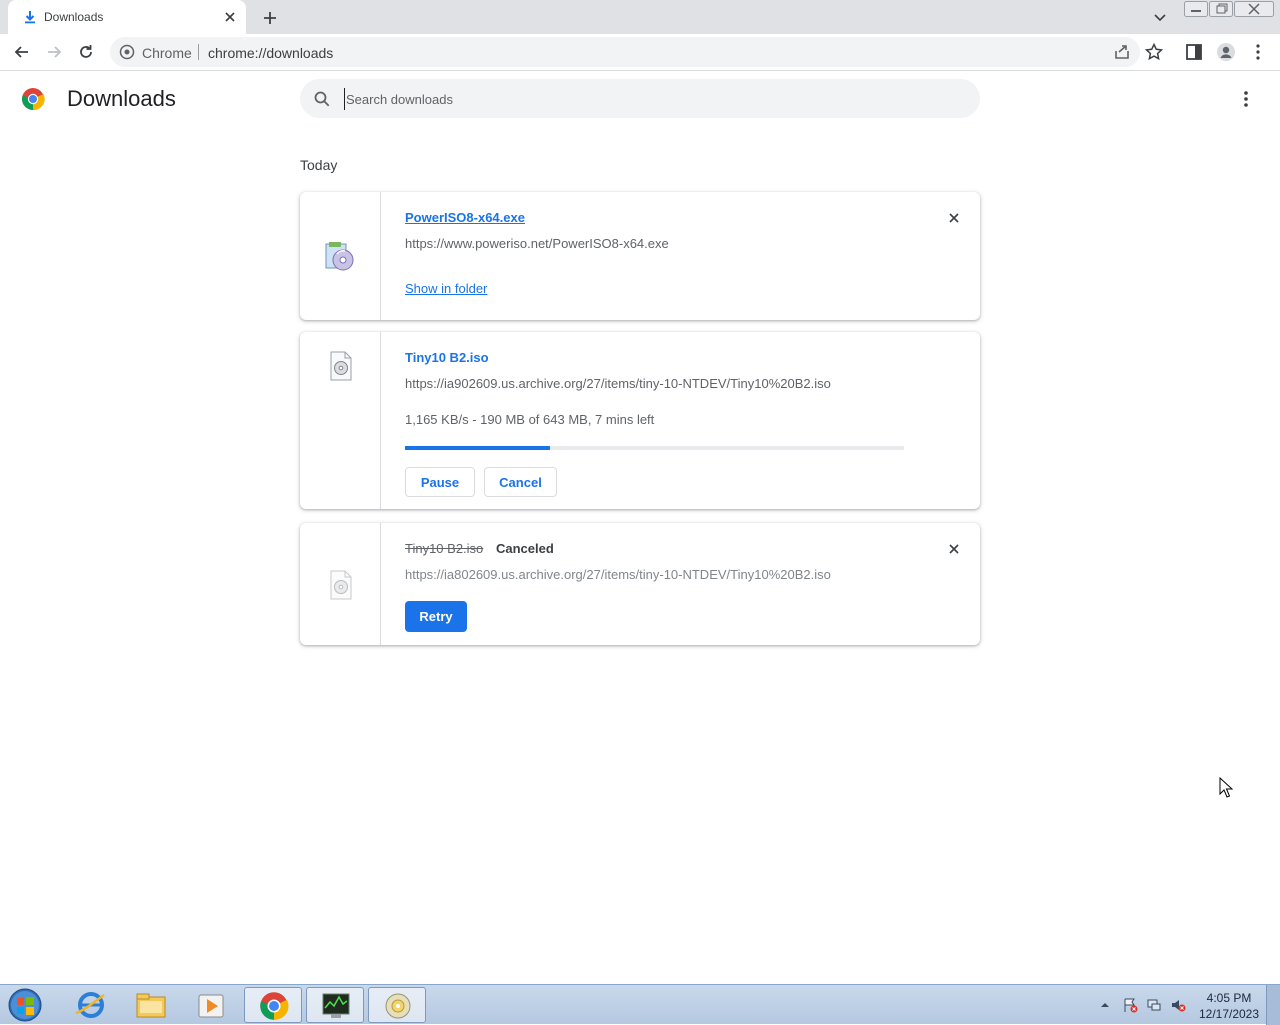 This screenshot has height=1025, width=1280. I want to click on more-actions-icon, so click(1246, 99).